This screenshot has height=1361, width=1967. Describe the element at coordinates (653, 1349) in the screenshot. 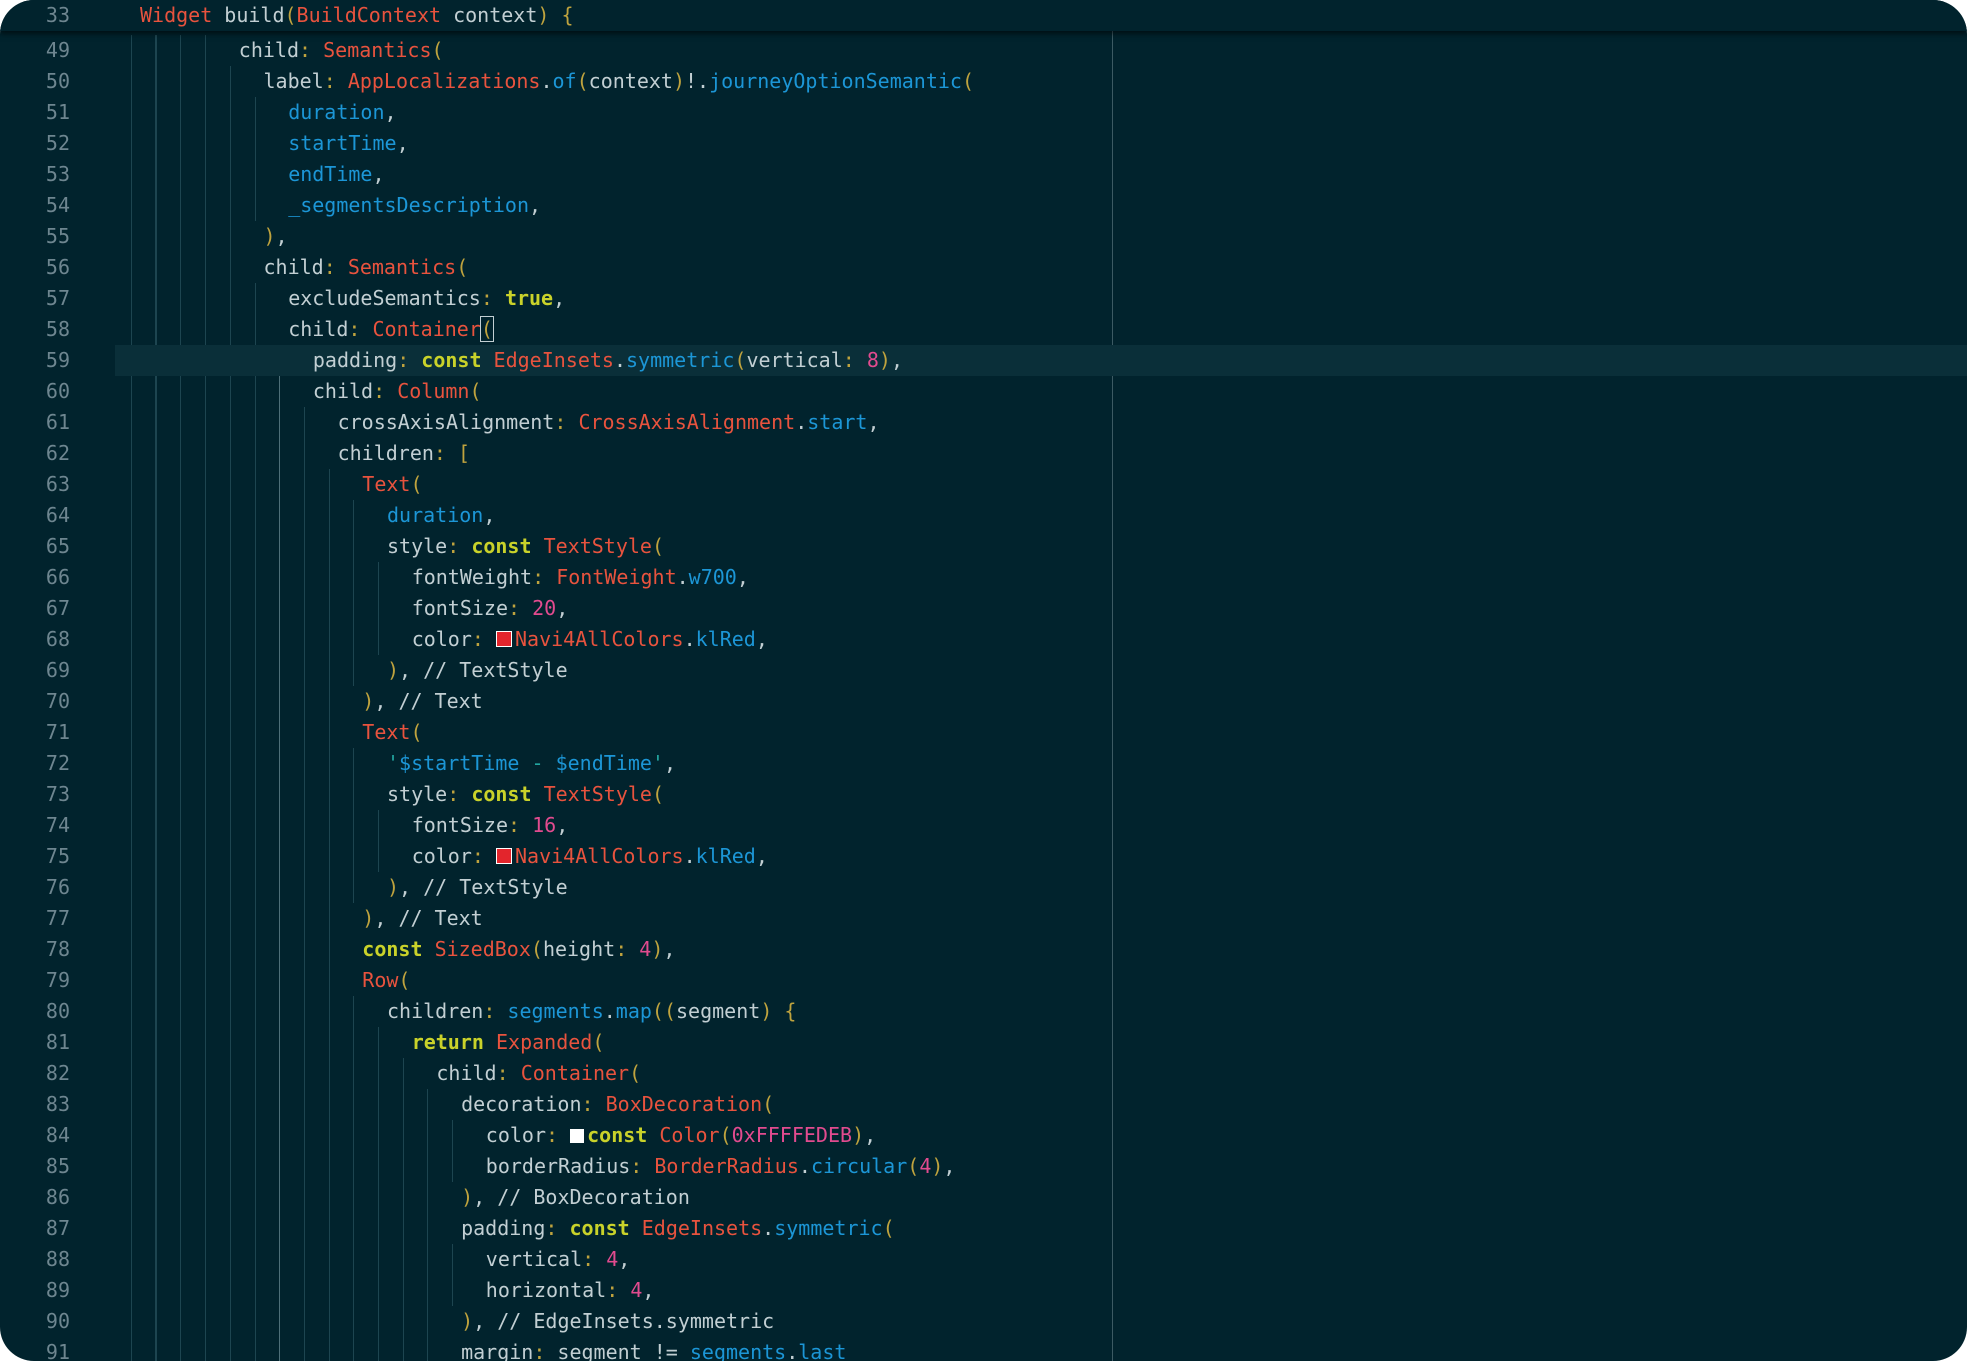

I see `code-line: margin: segment != segments.last` at that location.